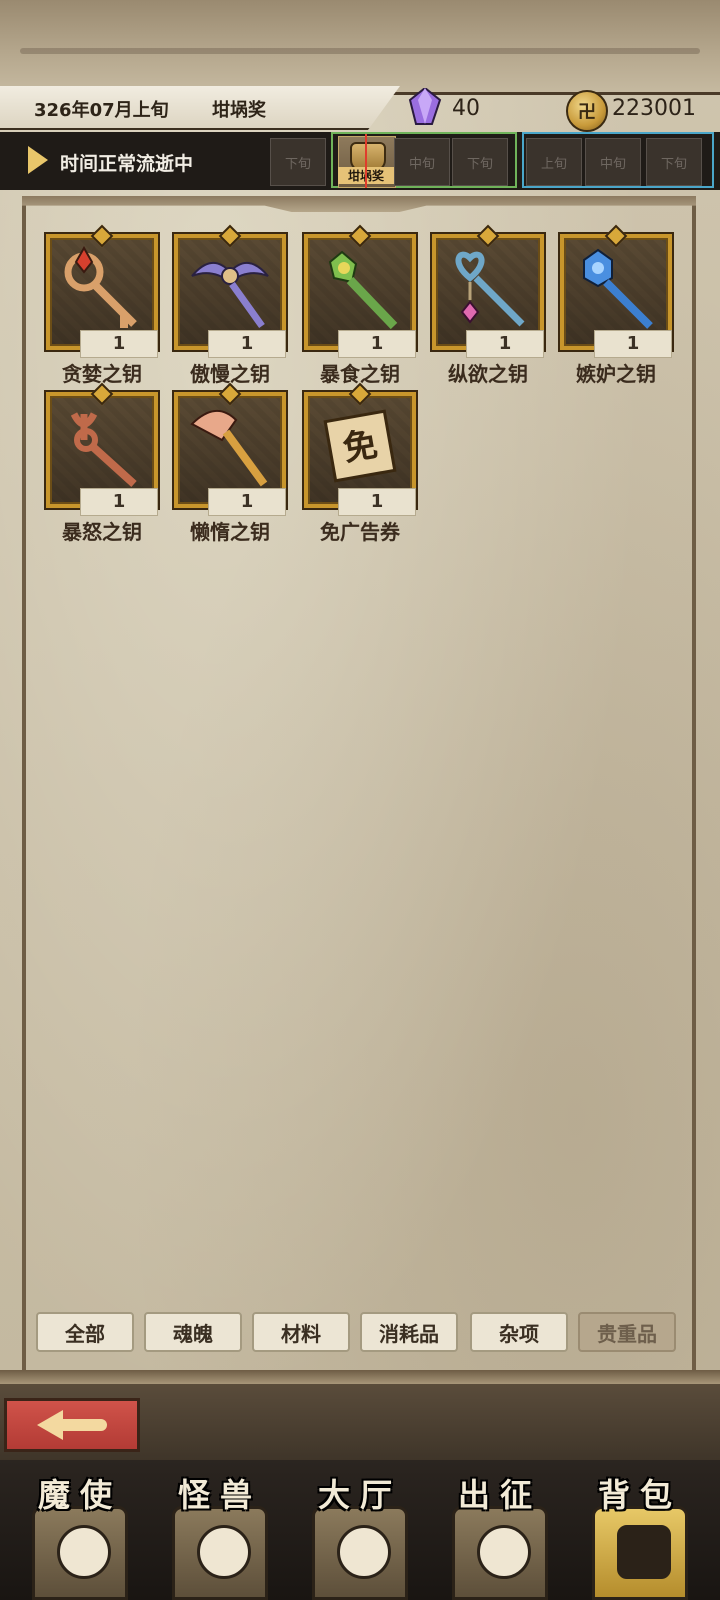 This screenshot has width=720, height=1600. What do you see at coordinates (466, 108) in the screenshot?
I see `gem-count: 40` at bounding box center [466, 108].